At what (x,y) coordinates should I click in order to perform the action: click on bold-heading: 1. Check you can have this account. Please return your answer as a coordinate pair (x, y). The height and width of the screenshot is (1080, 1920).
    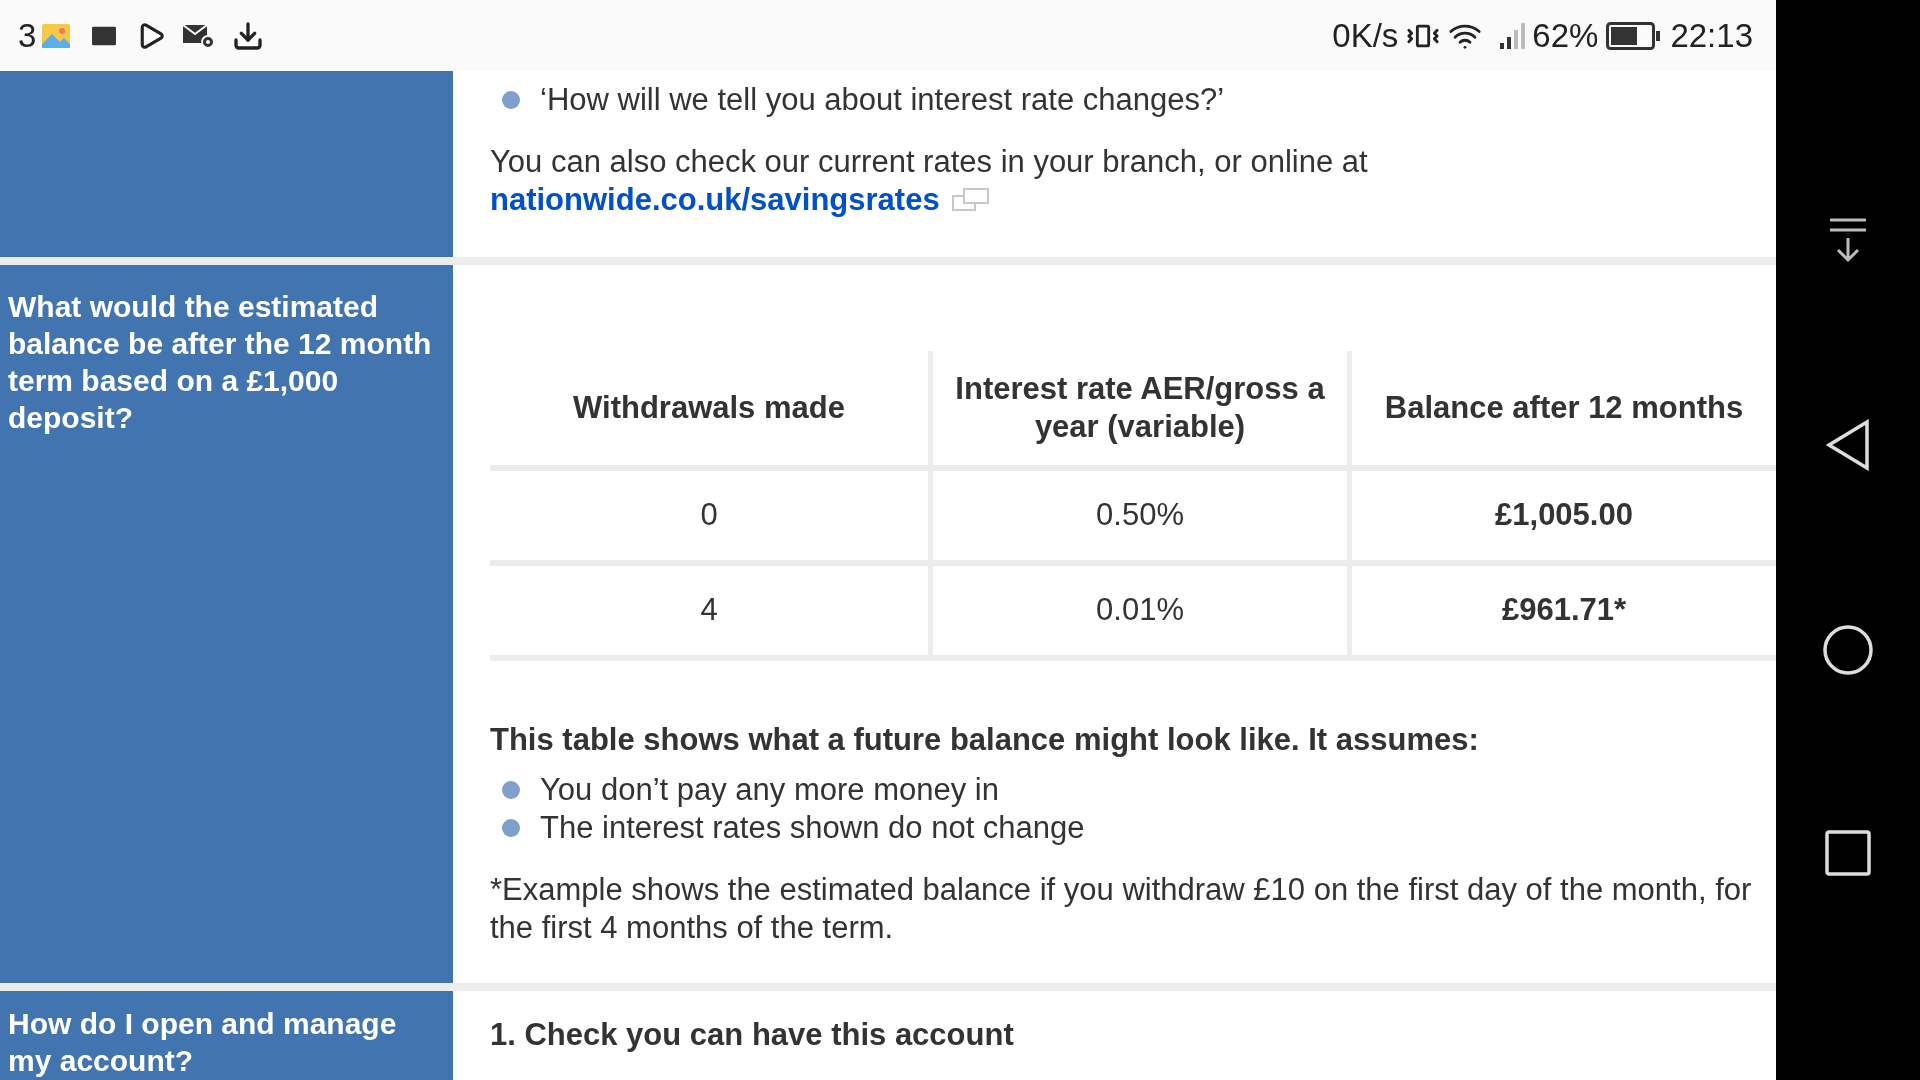
    Looking at the image, I should click on (752, 1035).